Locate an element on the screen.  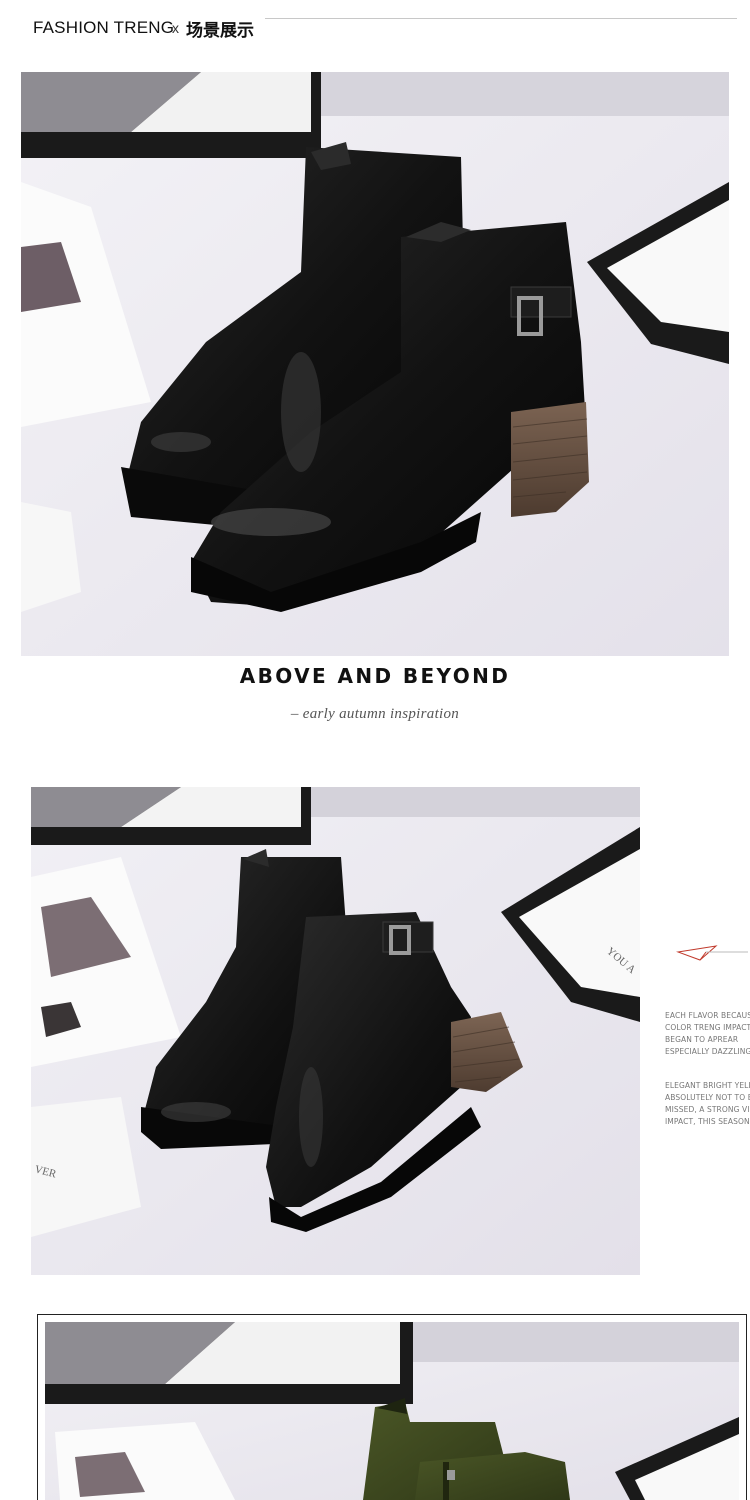
brand-name: FASHION TRENG is located at coordinates (104, 27).